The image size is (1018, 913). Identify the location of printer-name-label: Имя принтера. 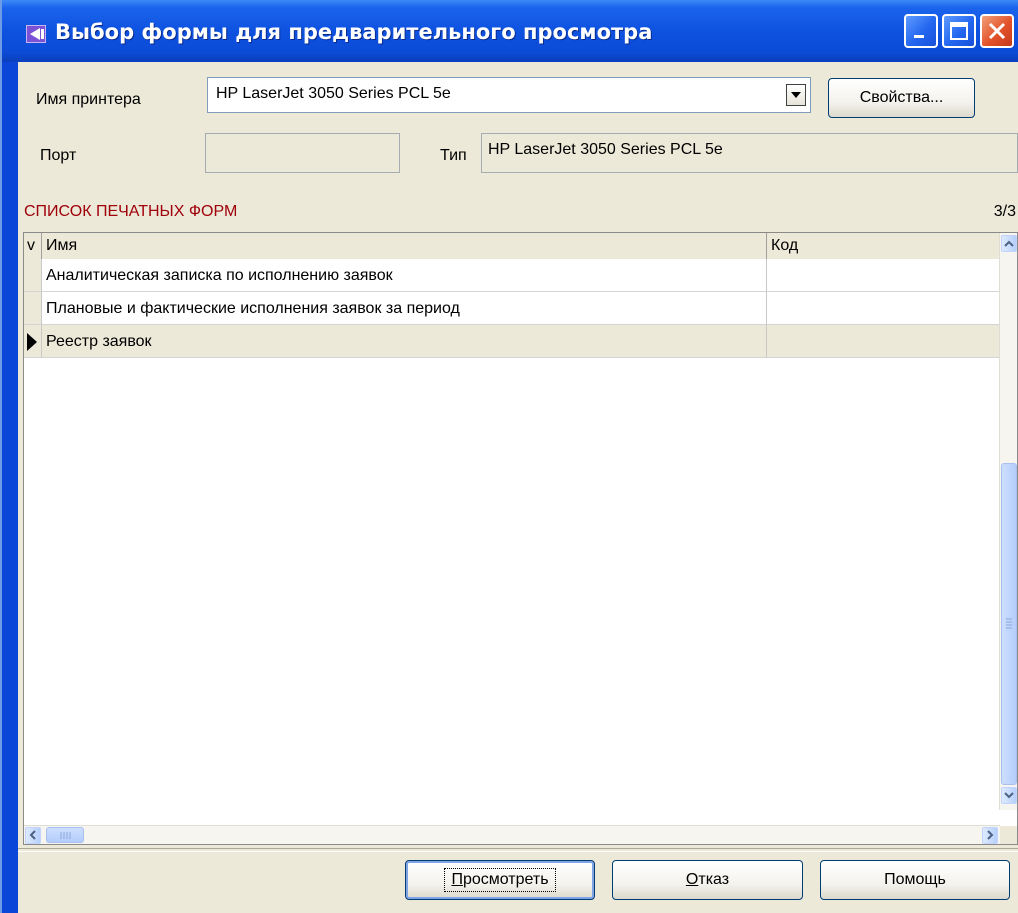
(88, 99).